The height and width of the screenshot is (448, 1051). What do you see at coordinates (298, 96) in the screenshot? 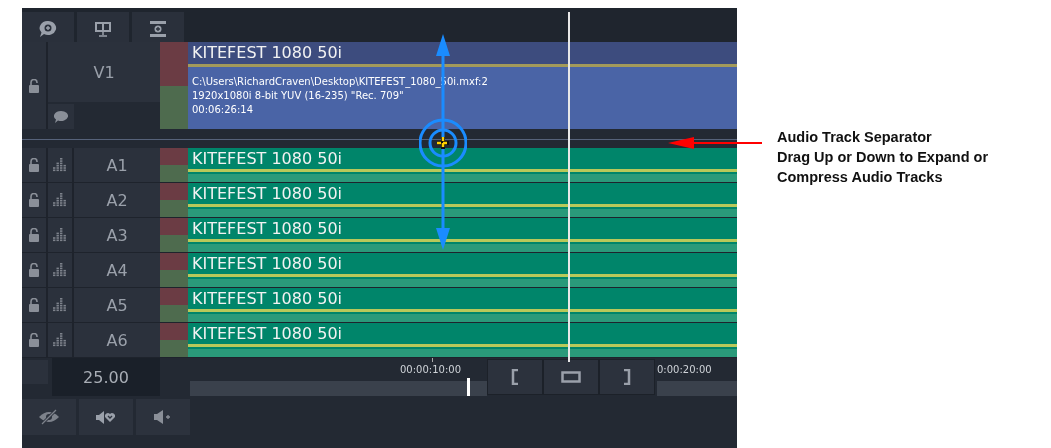
I see `clip-format: 1920x1080i 8-bit YUV (16-235) "Rec. 709"` at bounding box center [298, 96].